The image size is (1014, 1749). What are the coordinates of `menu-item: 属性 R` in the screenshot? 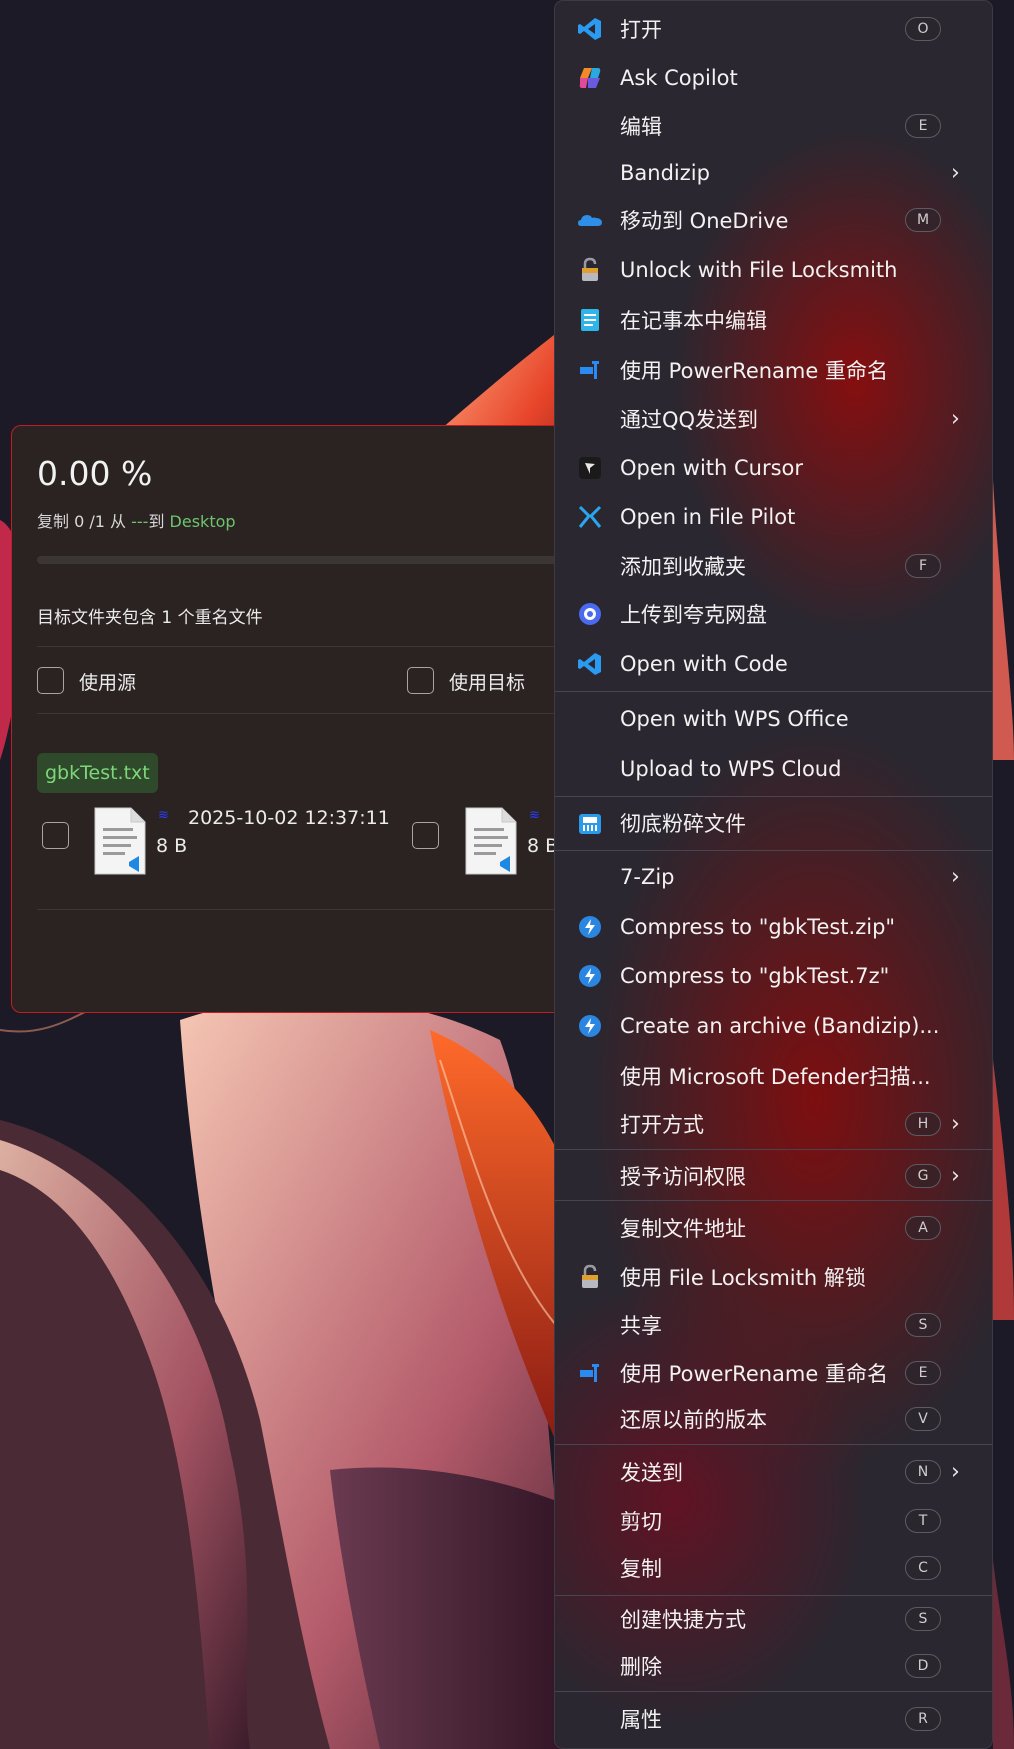 It's located at (773, 1719).